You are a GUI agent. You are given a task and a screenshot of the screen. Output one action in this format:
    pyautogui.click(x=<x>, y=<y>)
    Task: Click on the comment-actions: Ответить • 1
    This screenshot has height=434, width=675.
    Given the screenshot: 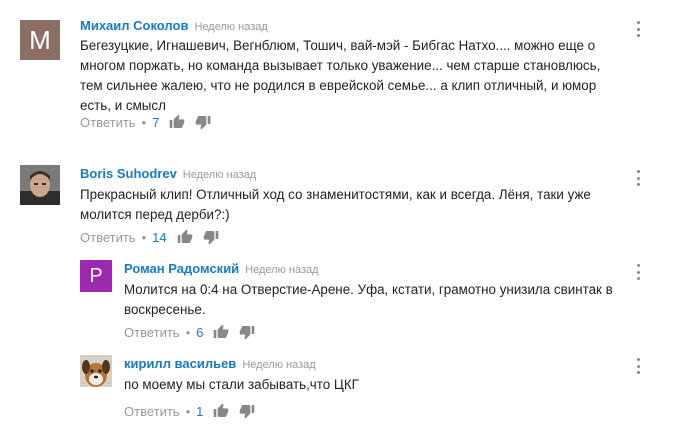 What is the action you would take?
    pyautogui.click(x=194, y=411)
    